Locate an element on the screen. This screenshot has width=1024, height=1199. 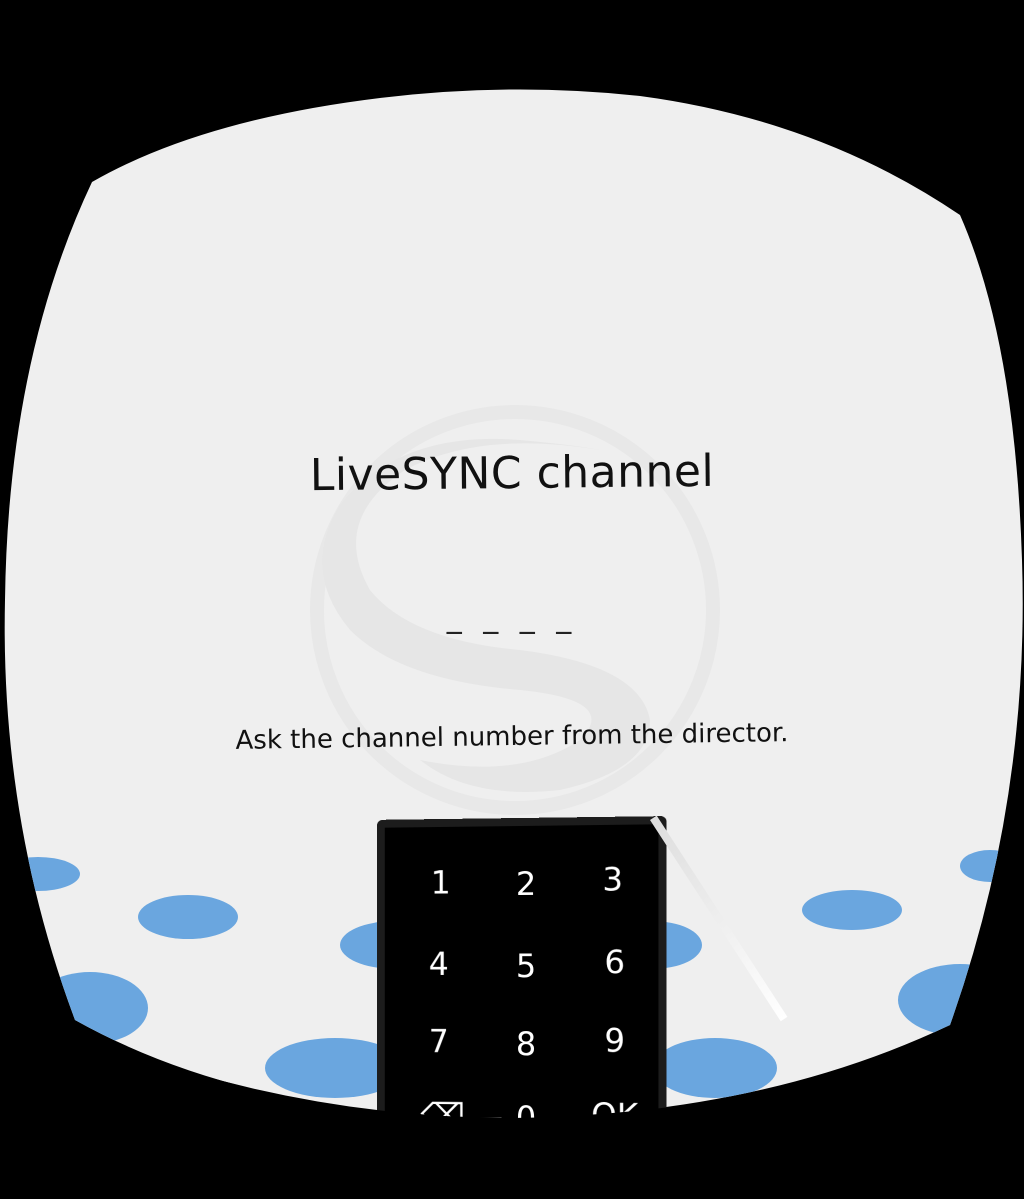
key-7: 7 is located at coordinates (438, 1042).